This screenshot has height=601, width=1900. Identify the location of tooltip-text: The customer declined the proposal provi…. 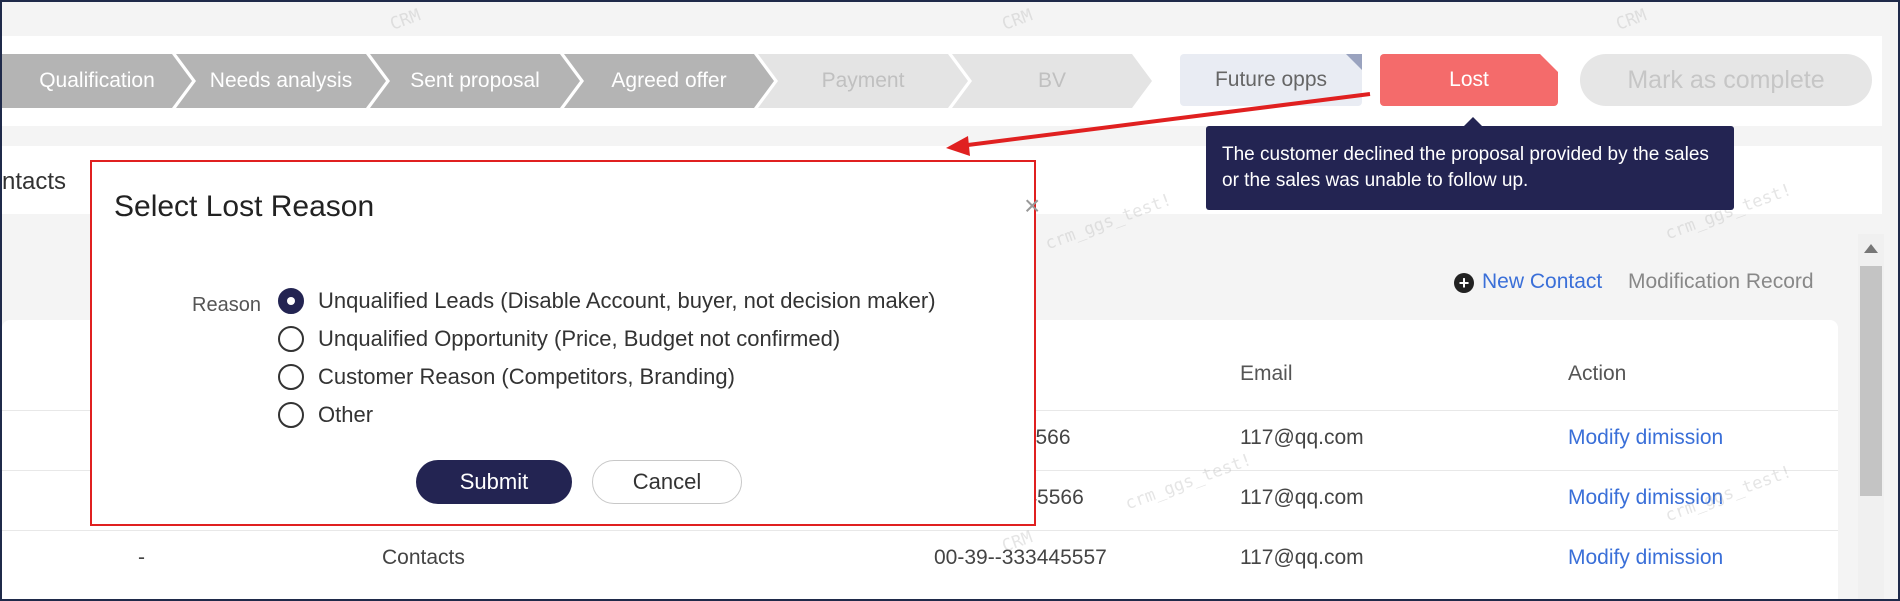
(1465, 167).